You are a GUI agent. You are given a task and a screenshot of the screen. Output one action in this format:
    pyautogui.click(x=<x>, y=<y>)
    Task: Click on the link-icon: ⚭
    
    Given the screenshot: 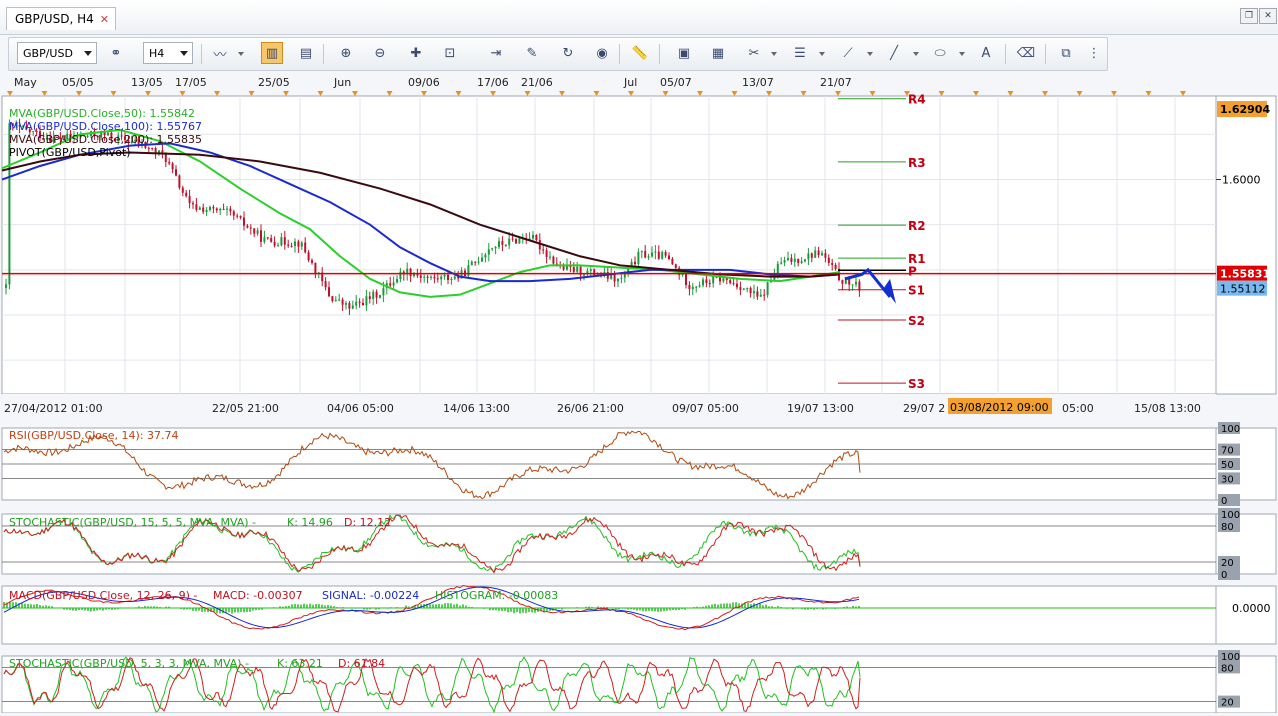 What is the action you would take?
    pyautogui.click(x=116, y=53)
    